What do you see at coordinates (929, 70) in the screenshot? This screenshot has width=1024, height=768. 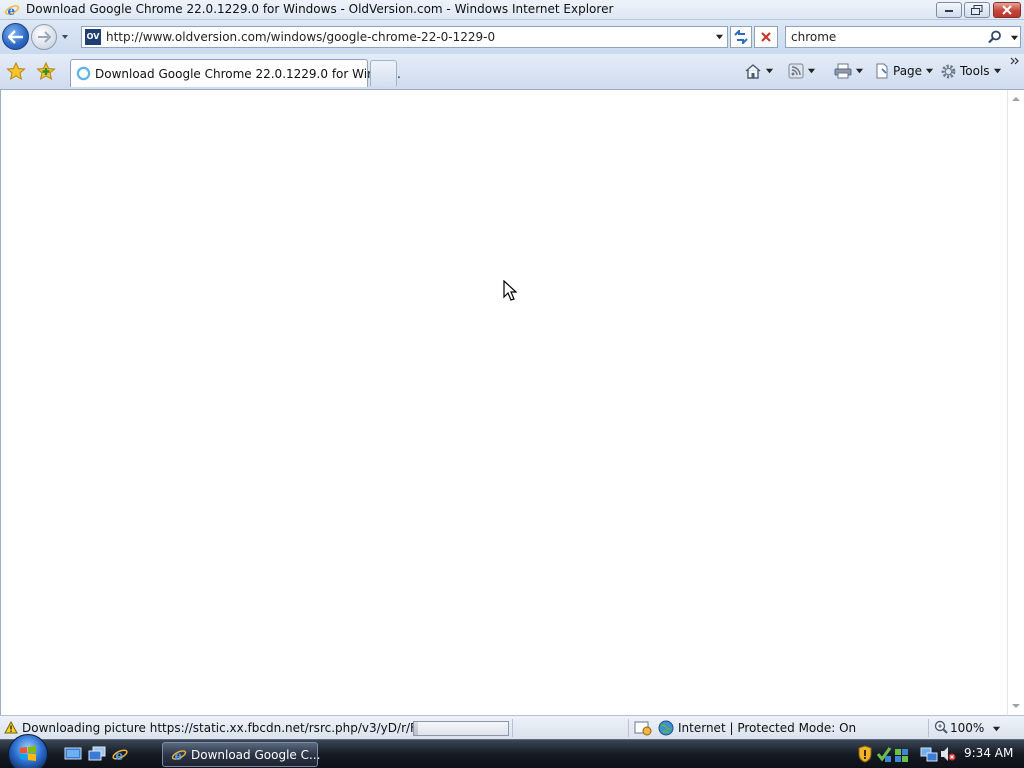 I see `page-dropdown-icon` at bounding box center [929, 70].